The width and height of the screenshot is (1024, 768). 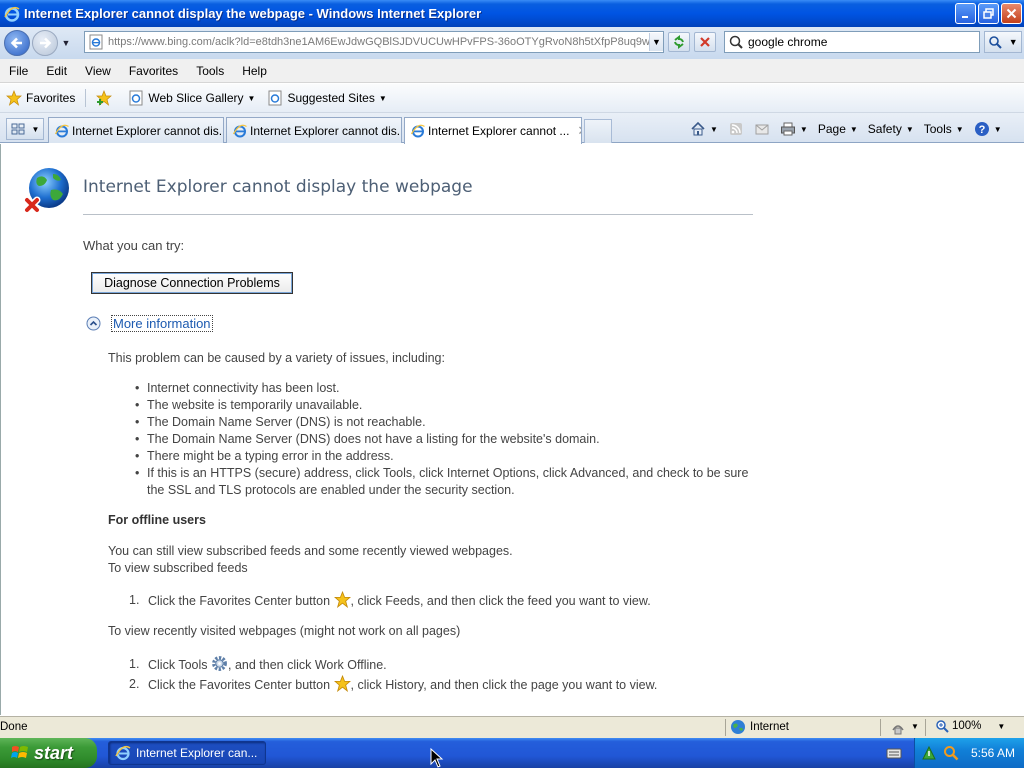 What do you see at coordinates (192, 283) in the screenshot?
I see `diagnose-connection-button: Diagnose Connection Problems` at bounding box center [192, 283].